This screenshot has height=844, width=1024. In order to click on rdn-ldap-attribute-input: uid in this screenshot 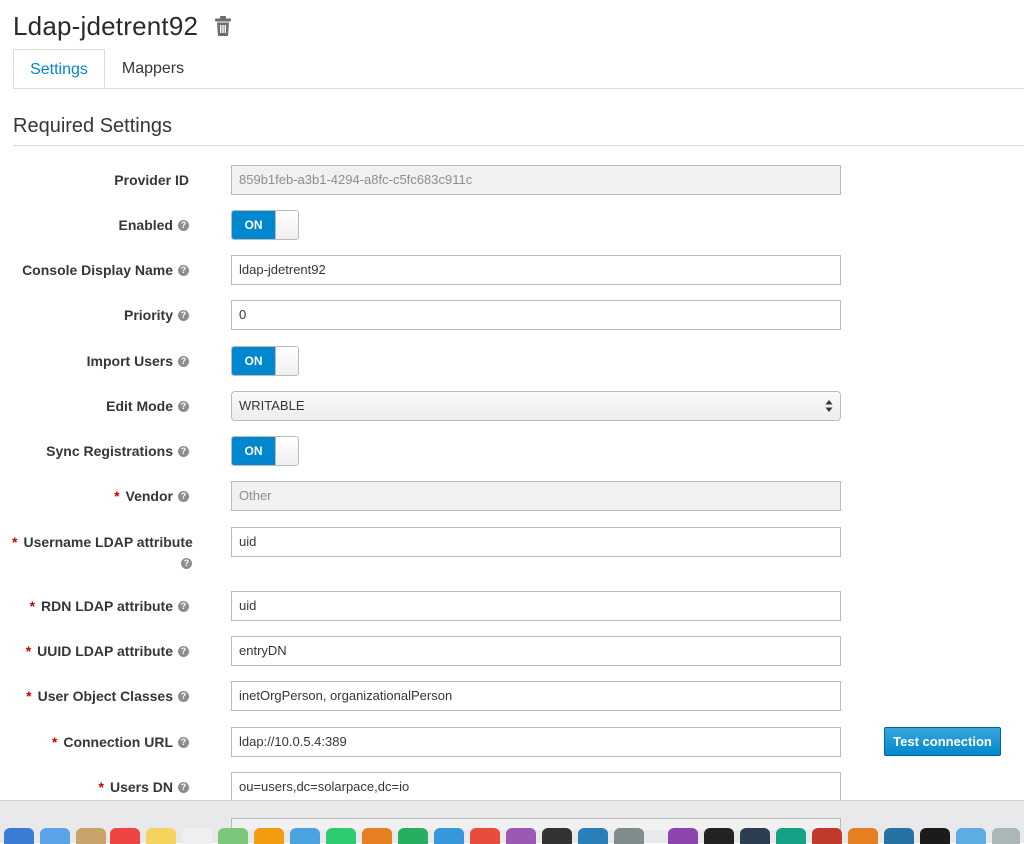, I will do `click(536, 606)`.